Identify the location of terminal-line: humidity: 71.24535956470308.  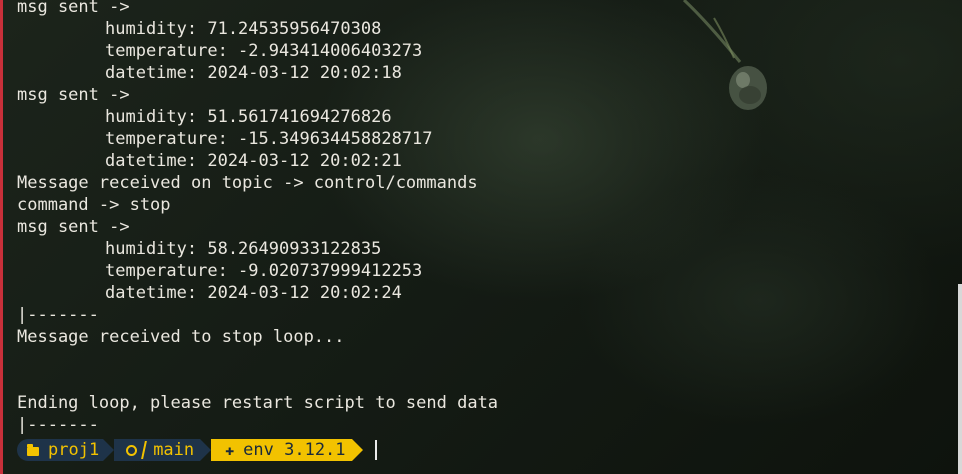
(243, 29).